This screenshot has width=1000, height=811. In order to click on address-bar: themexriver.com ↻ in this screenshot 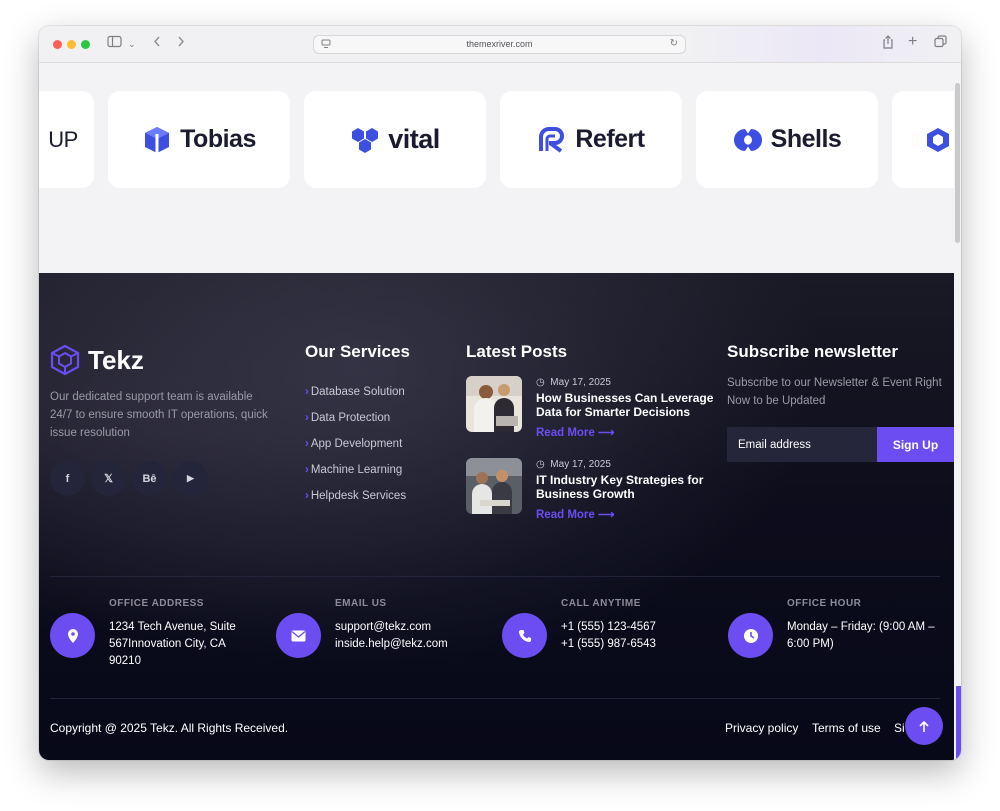, I will do `click(499, 44)`.